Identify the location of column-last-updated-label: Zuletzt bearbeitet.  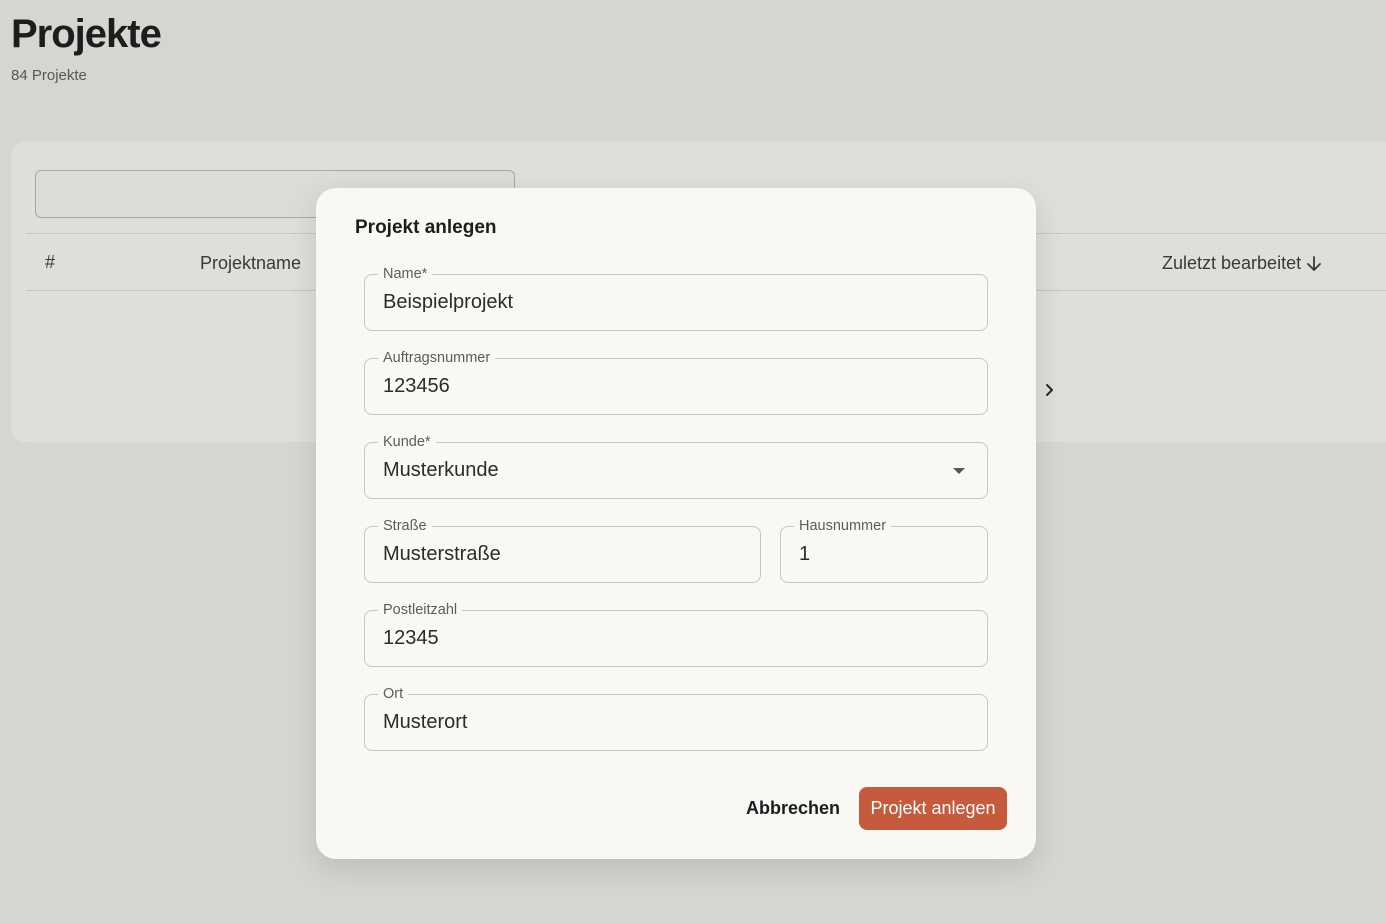
(1232, 263).